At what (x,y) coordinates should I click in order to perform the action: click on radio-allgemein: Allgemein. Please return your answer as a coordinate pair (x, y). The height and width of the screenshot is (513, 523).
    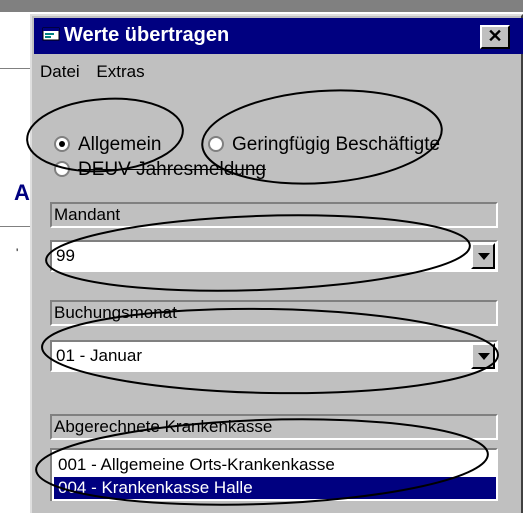
    Looking at the image, I should click on (107, 145).